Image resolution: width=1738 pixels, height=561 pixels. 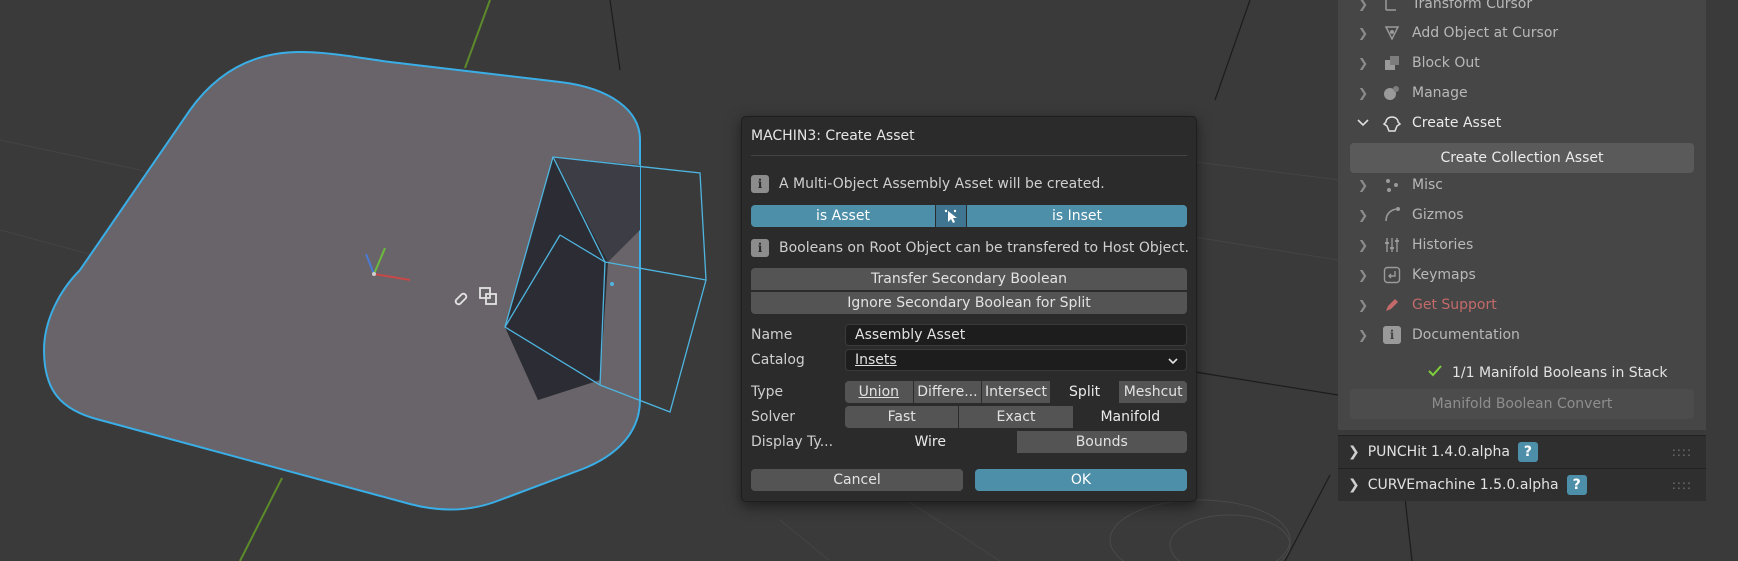 I want to click on sidebar-item-label: Add Object at Cursor, so click(x=1485, y=33).